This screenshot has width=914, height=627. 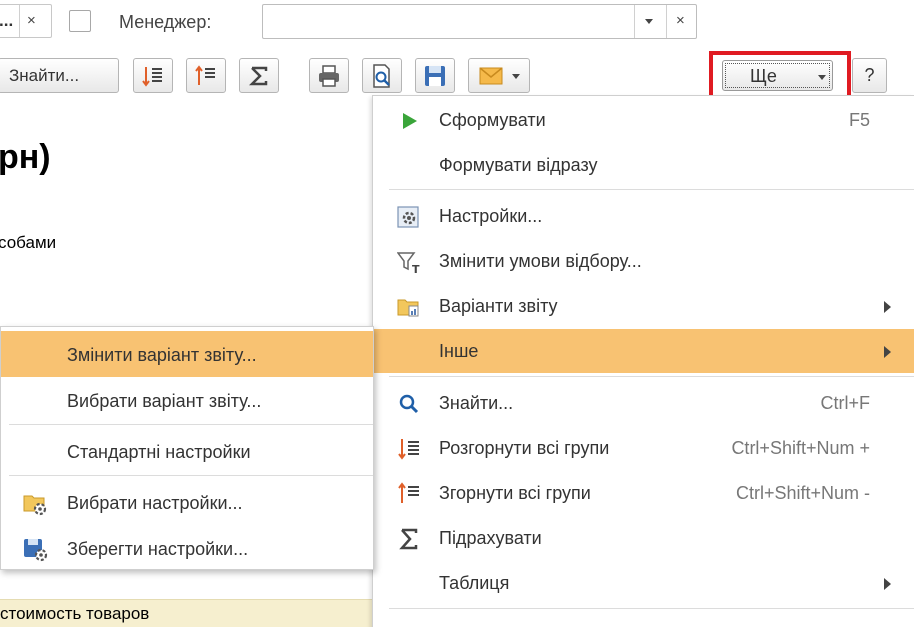 I want to click on menu-item-shortcut: Ctrl+Shift+Num +, so click(x=800, y=448).